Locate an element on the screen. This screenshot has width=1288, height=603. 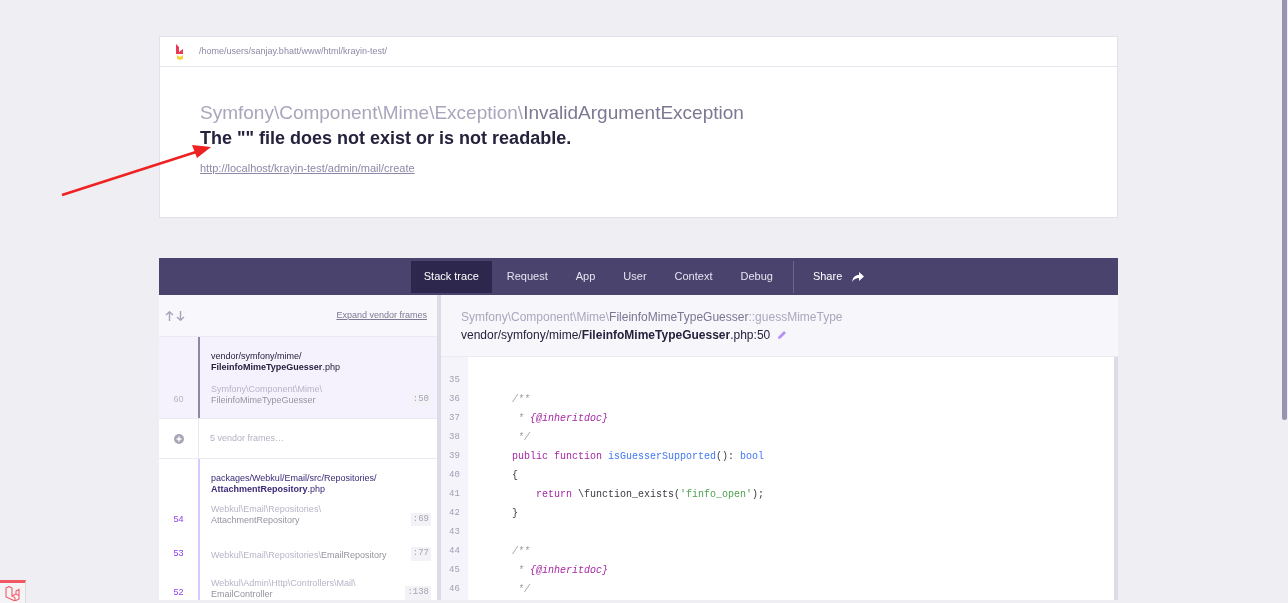
frame-class: Webkul\Email\Repositories\EmailRepository is located at coordinates (299, 555).